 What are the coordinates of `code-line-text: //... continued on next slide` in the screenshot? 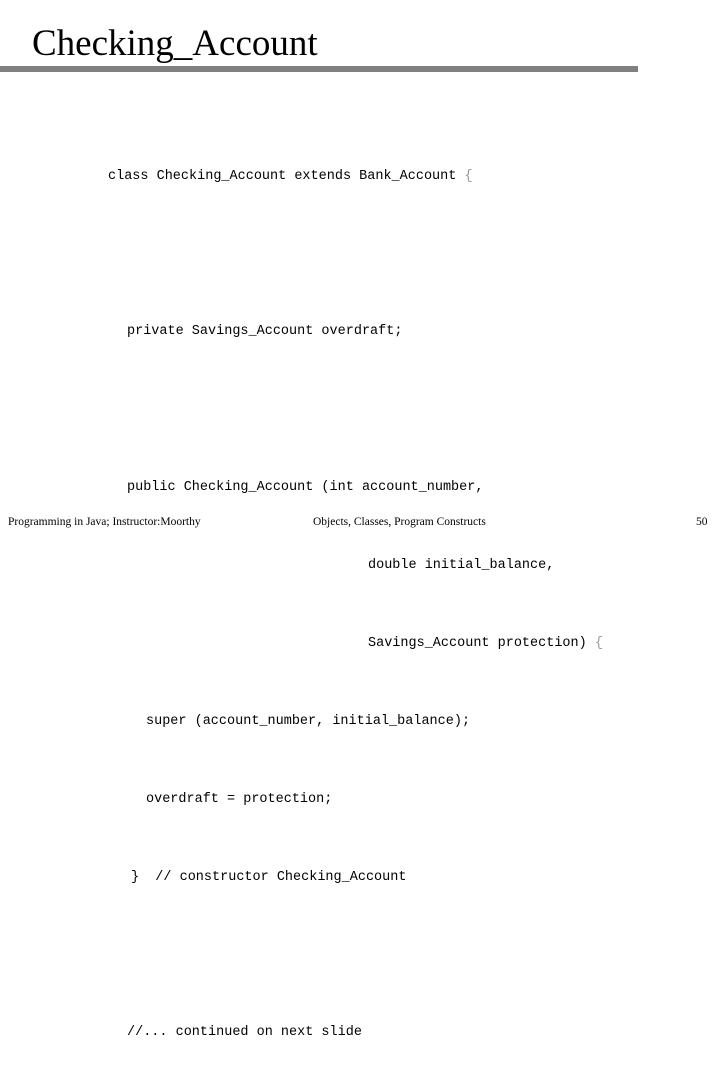 It's located at (244, 1032).